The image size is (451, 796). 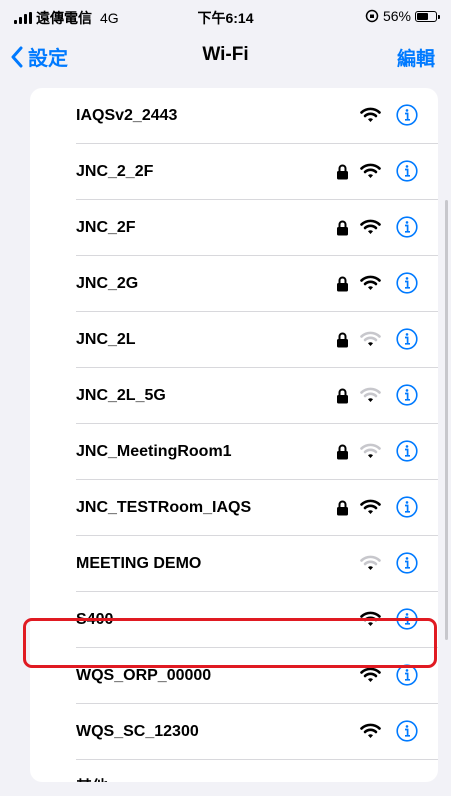 I want to click on network-name: JNC_2G, so click(x=107, y=283).